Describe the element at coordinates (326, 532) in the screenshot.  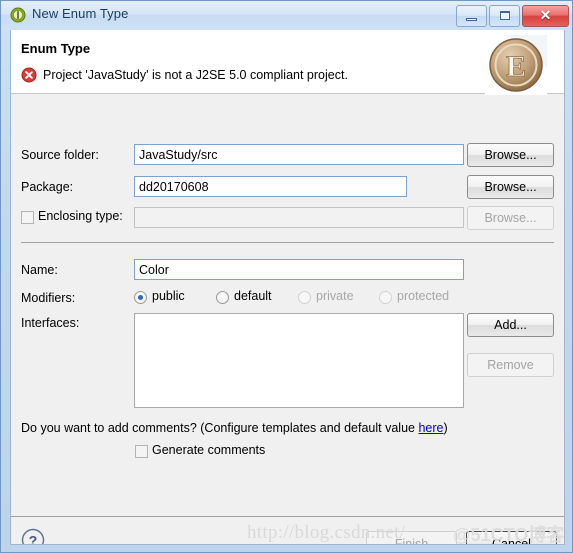
I see `watermark-url: http://blog.csdn.net/` at that location.